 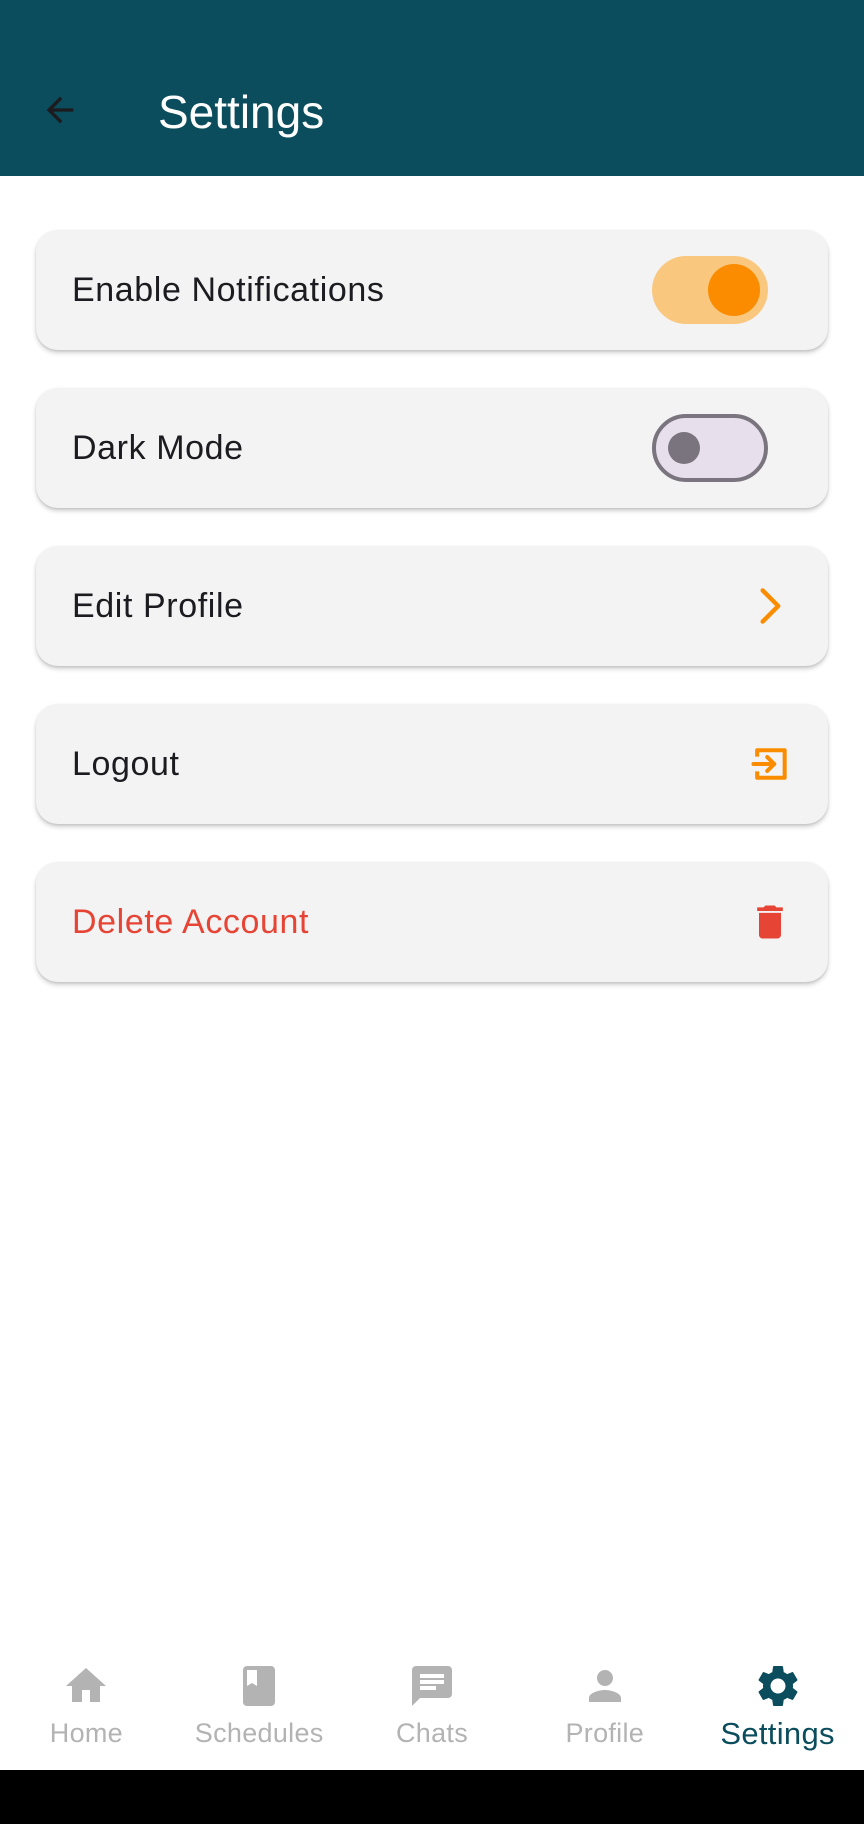 I want to click on nav-label-settings: Settings, so click(x=777, y=1733).